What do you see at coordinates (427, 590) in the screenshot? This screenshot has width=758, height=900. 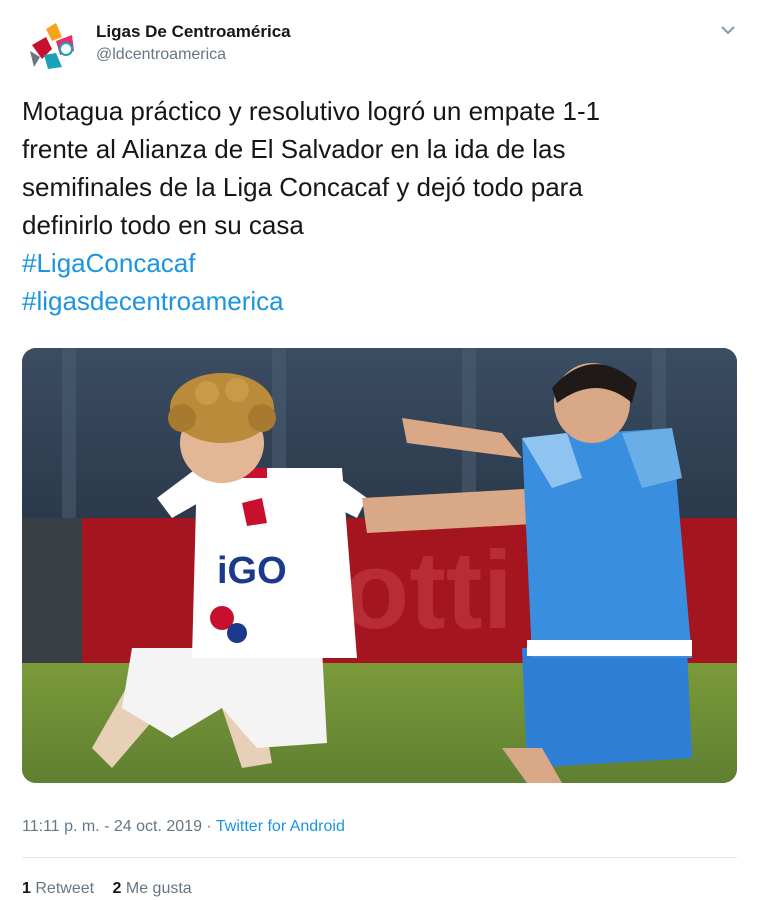 I see `svg-text: otti` at bounding box center [427, 590].